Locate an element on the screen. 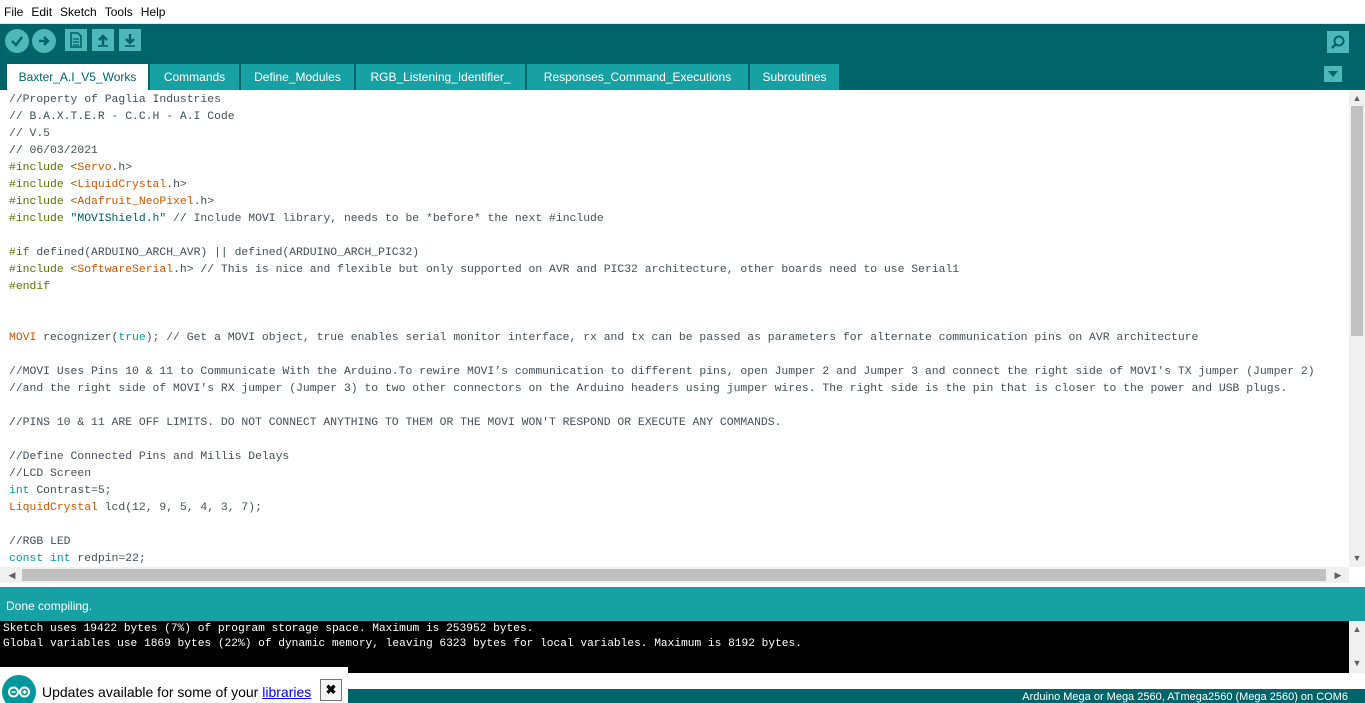  console-scroll-down-arrow-icon: ▼ is located at coordinates (1357, 663).